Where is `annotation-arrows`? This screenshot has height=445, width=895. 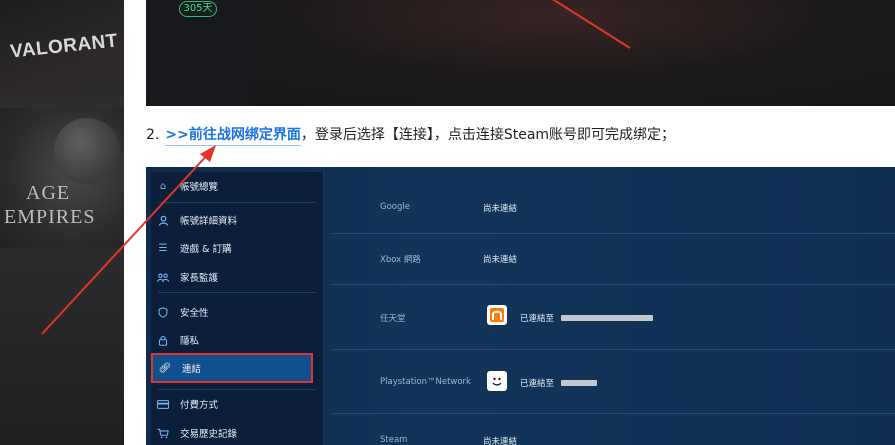
annotation-arrows is located at coordinates (169, 253).